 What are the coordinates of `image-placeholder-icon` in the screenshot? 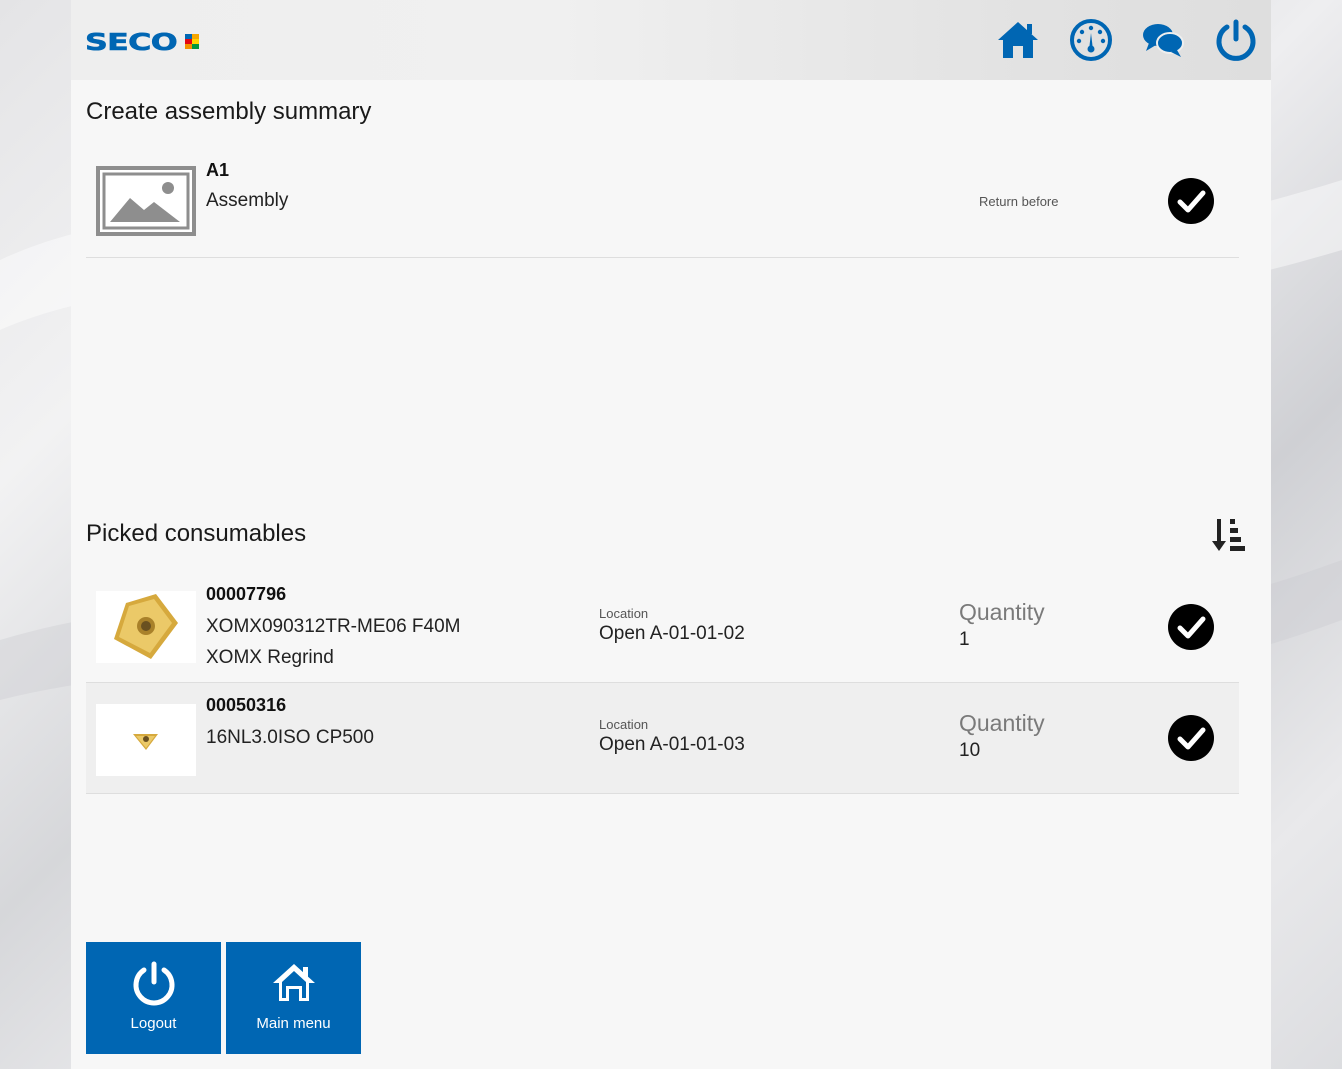 It's located at (146, 201).